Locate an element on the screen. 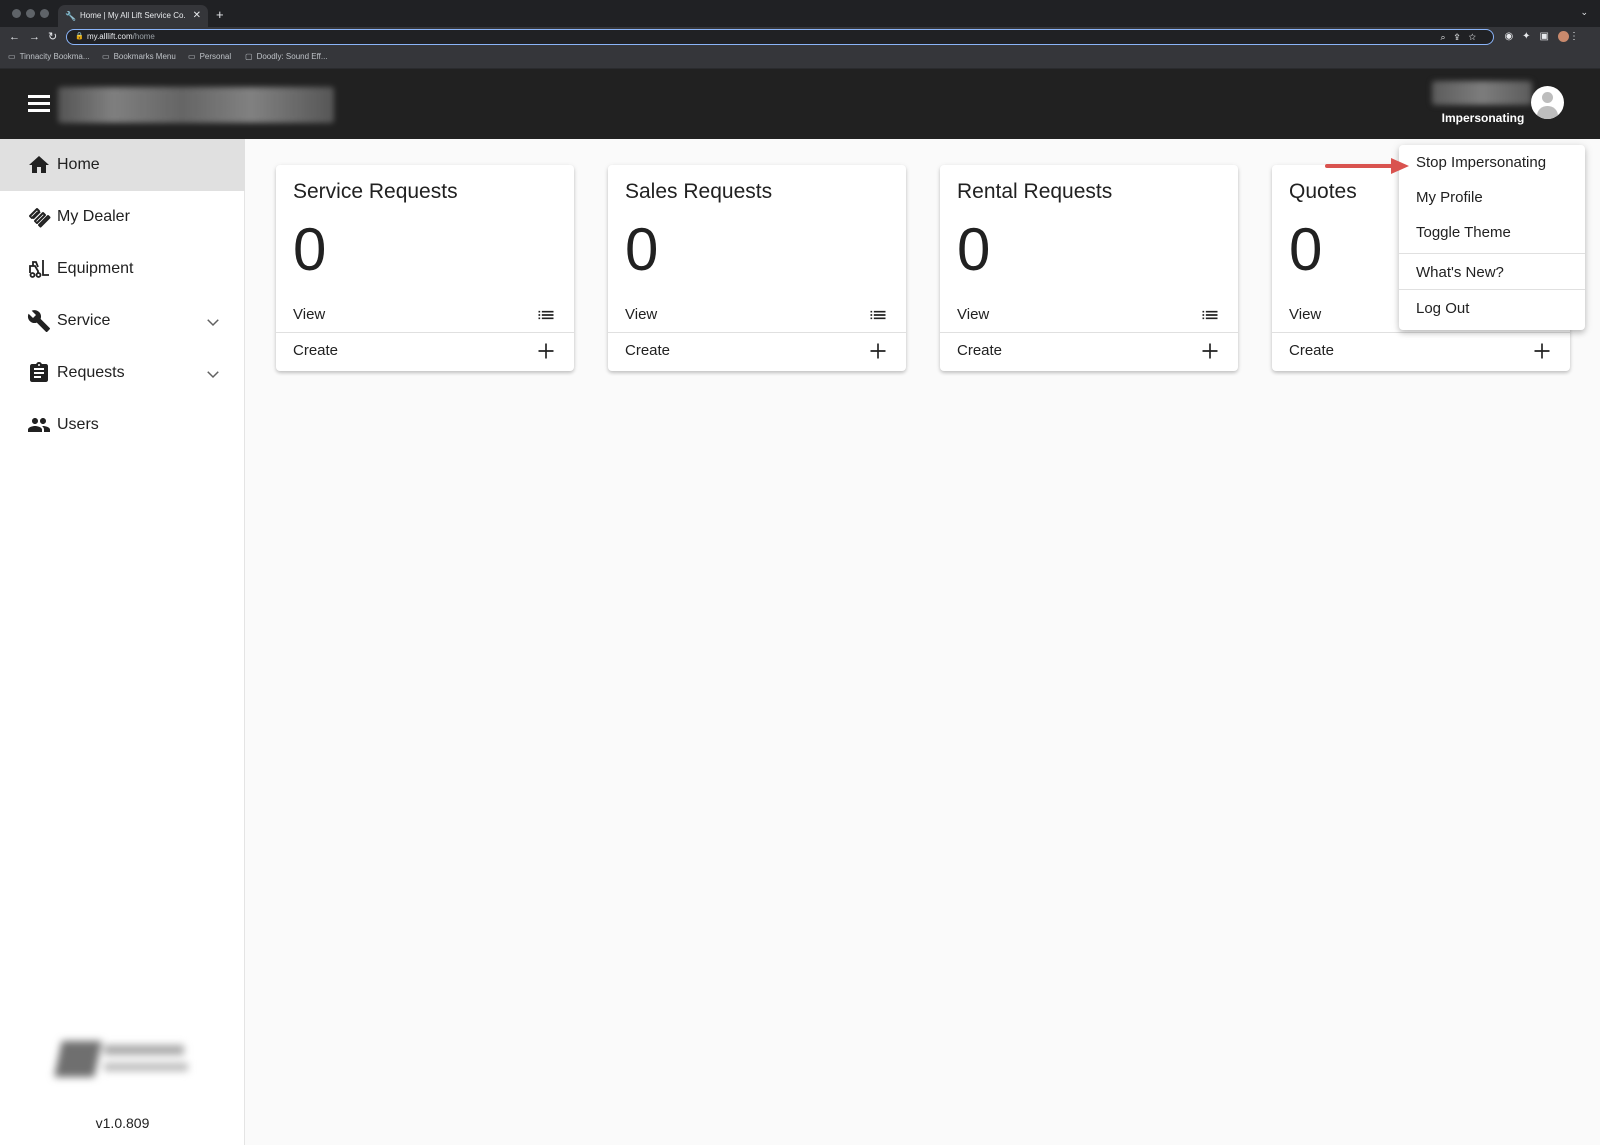 The image size is (1600, 1145). card-title: Service Requests is located at coordinates (375, 191).